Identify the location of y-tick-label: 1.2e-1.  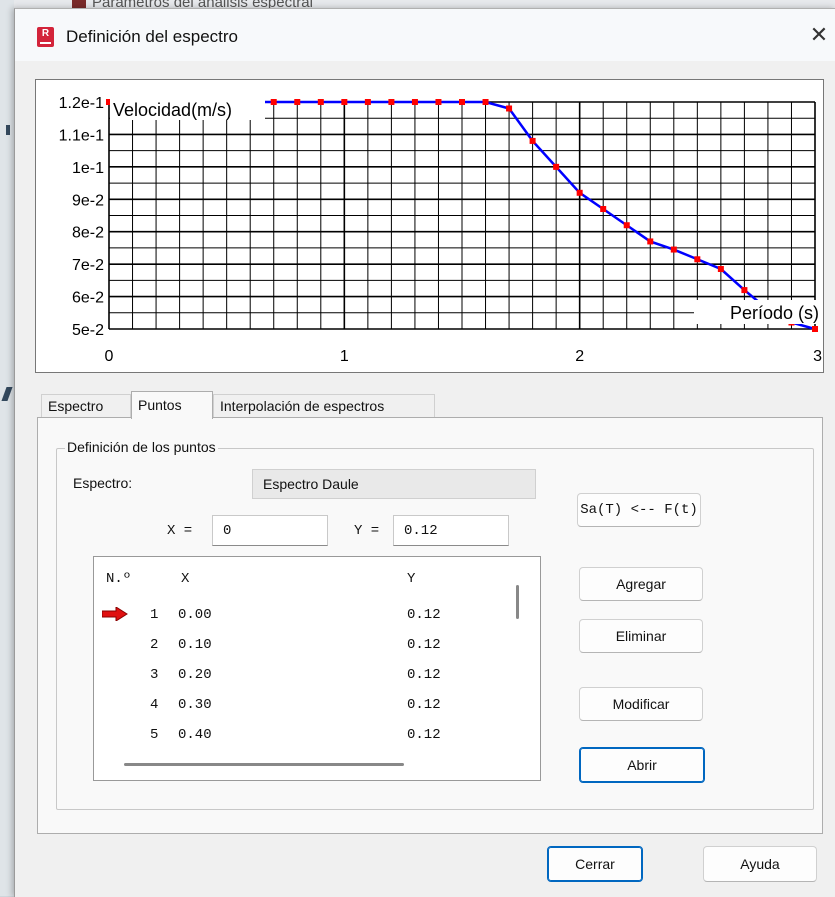
(81, 103).